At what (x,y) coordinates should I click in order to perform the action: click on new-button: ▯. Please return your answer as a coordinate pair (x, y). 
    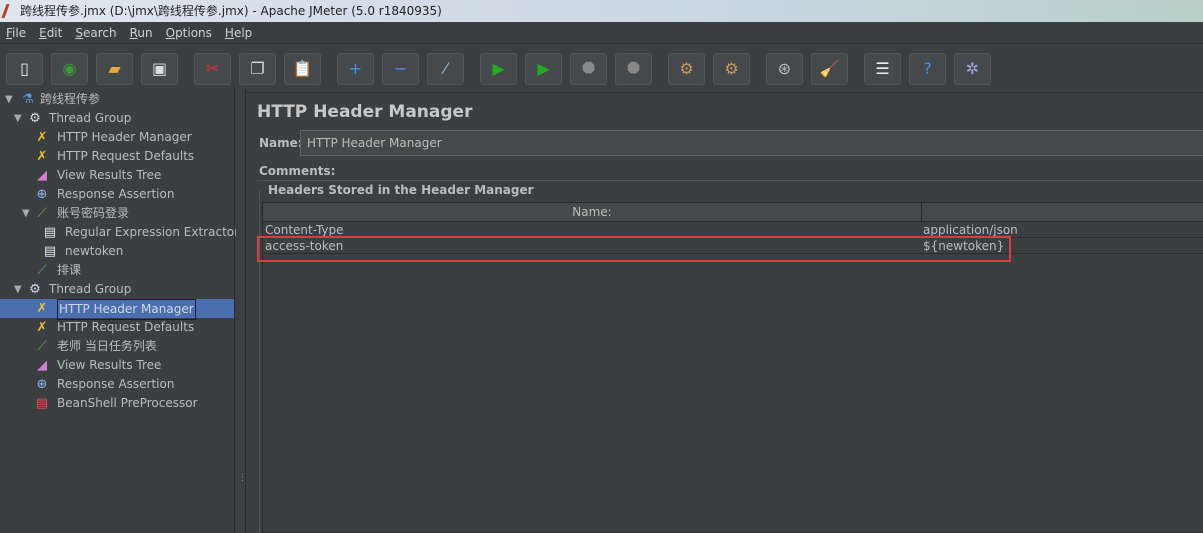
    Looking at the image, I should click on (24, 68).